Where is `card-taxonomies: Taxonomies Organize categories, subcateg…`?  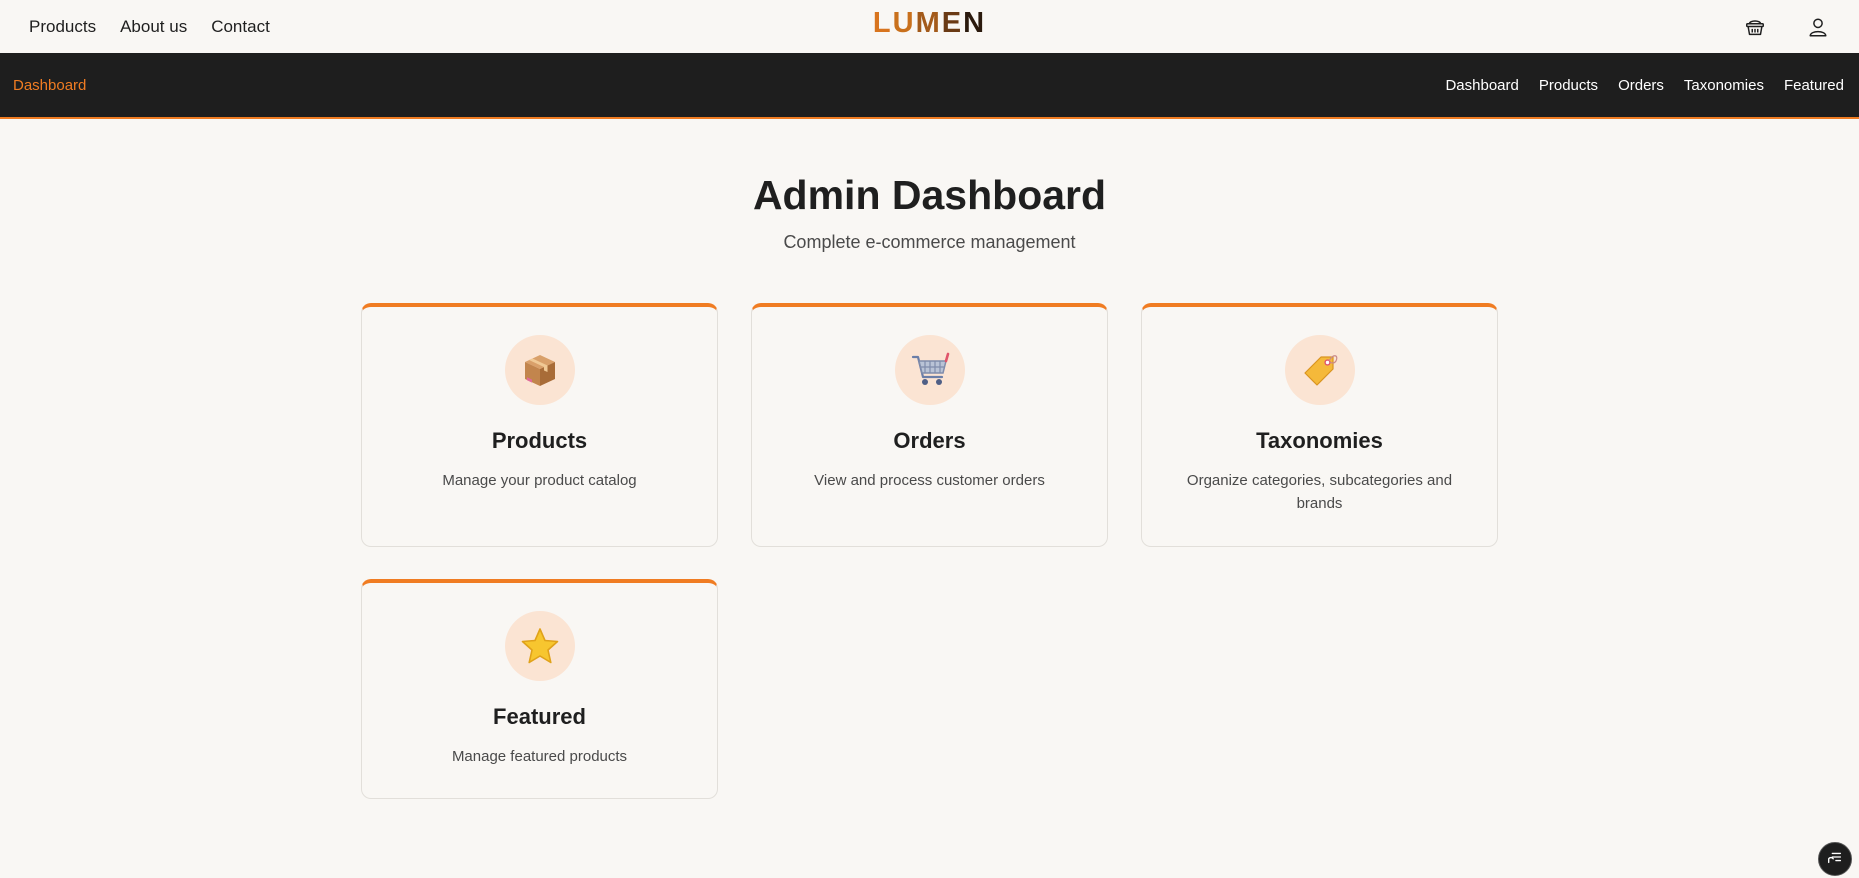 card-taxonomies: Taxonomies Organize categories, subcateg… is located at coordinates (1319, 425).